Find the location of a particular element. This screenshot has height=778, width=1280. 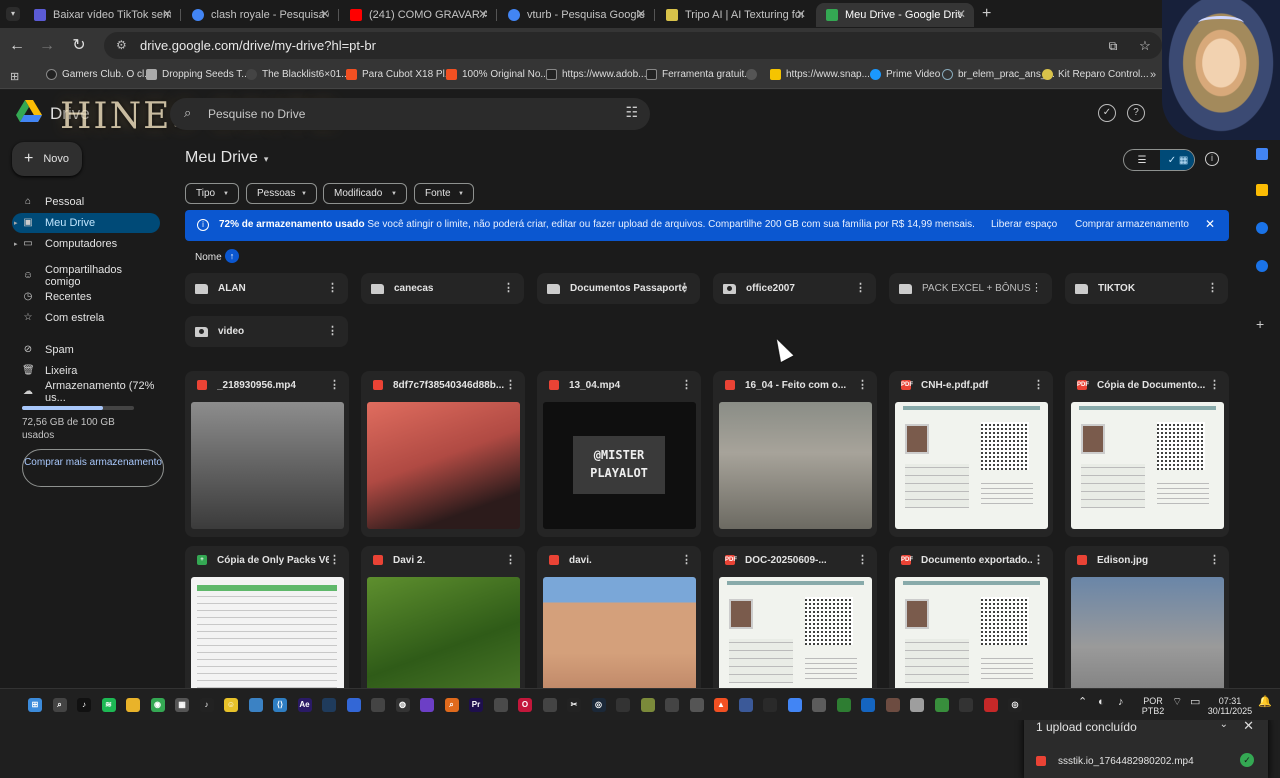

tab-3: vturb - Pesquisa Google ✕ is located at coordinates (576, 15).